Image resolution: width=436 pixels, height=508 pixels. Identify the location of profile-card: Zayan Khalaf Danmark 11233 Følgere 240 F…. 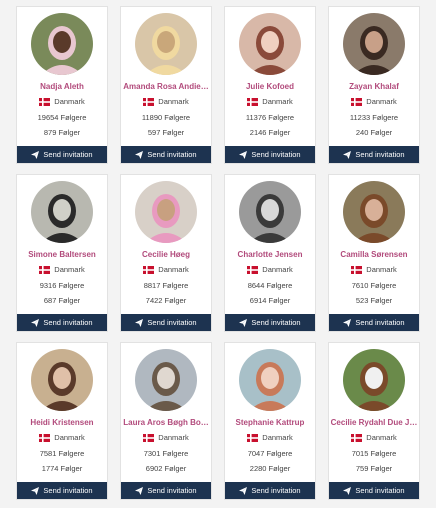
(374, 85).